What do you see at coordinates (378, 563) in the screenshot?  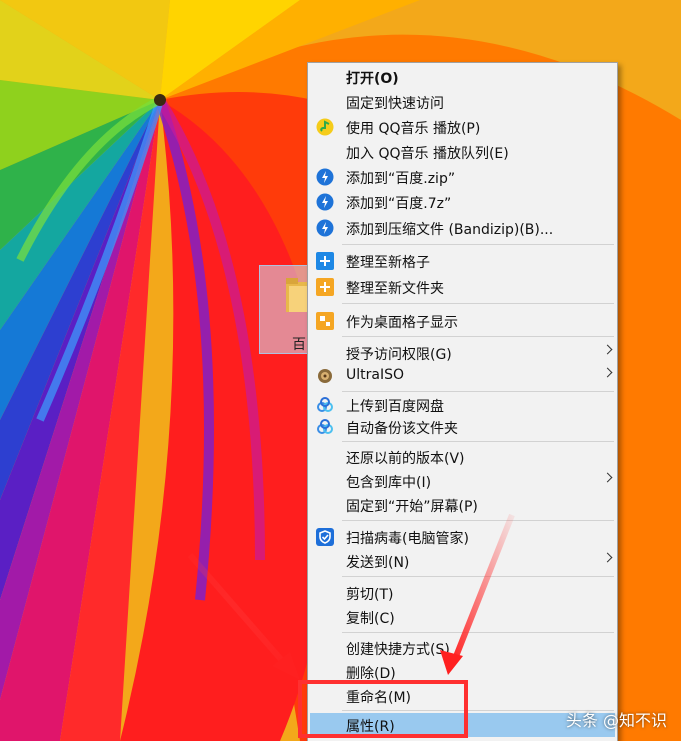 I see `menu-item-label: 发送到(N)` at bounding box center [378, 563].